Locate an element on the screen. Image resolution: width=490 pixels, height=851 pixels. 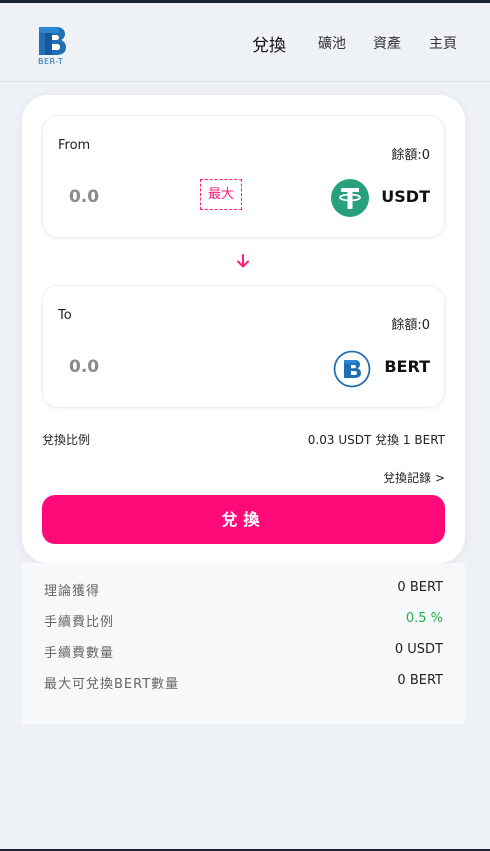
logo-text: BER-T is located at coordinates (51, 61).